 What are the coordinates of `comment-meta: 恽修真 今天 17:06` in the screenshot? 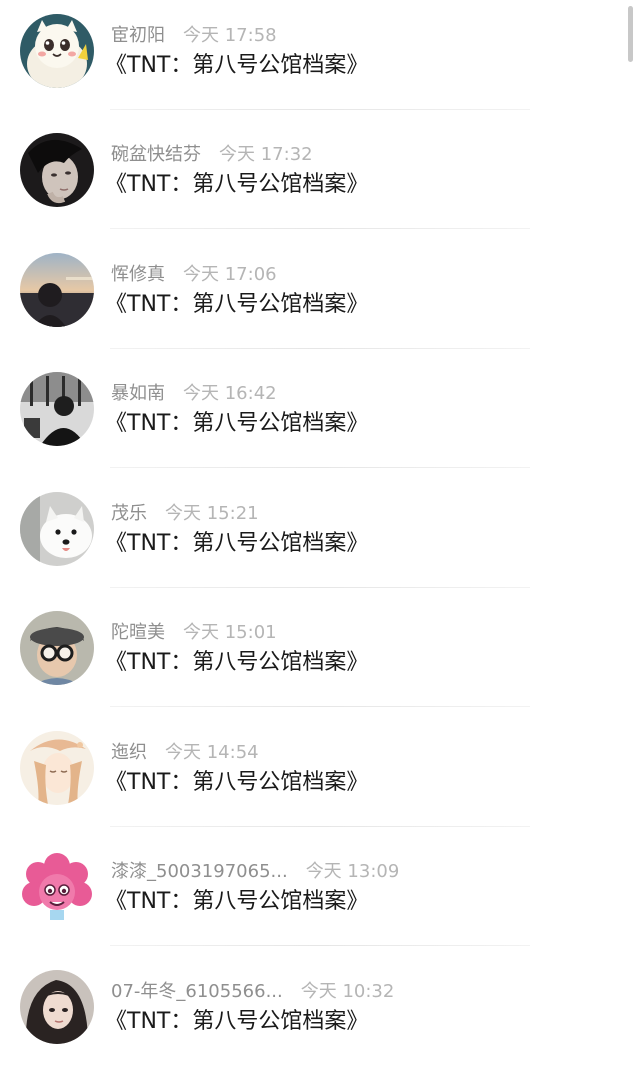 It's located at (194, 275).